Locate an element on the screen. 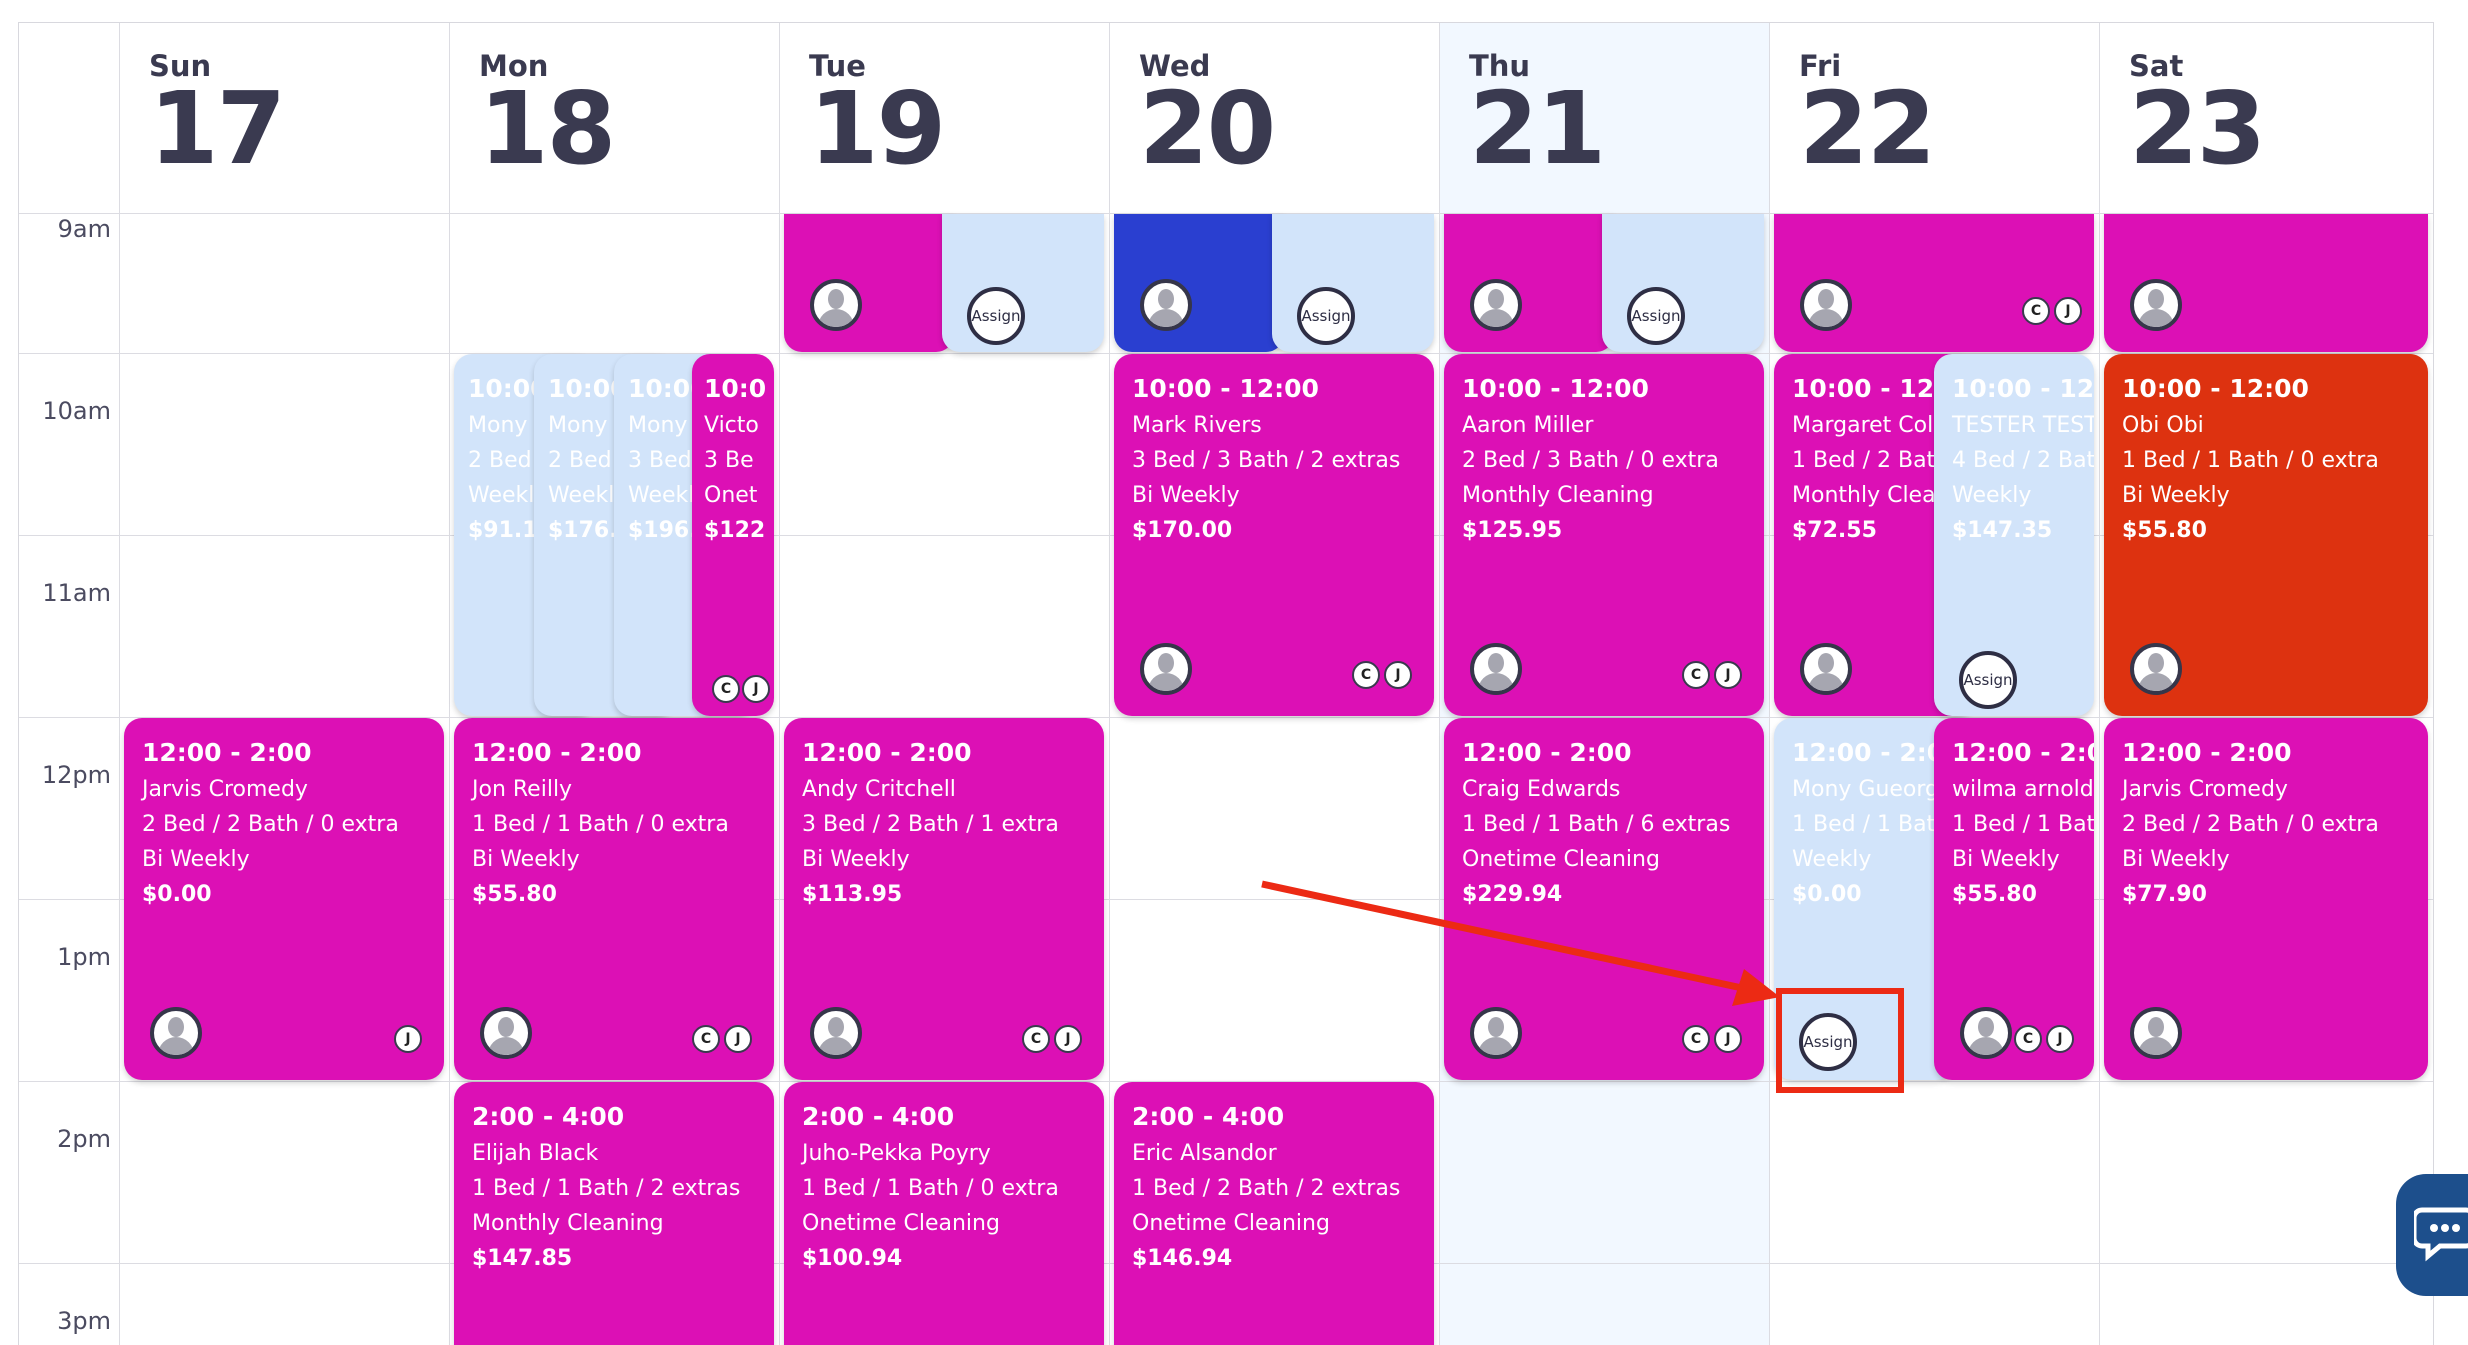 The height and width of the screenshot is (1345, 2468). day-number: 23 is located at coordinates (2197, 128).